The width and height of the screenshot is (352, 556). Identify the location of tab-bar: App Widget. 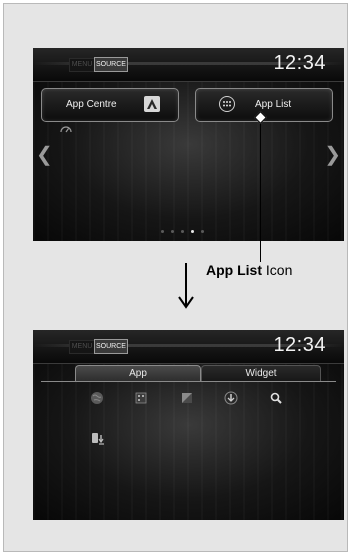
(198, 373).